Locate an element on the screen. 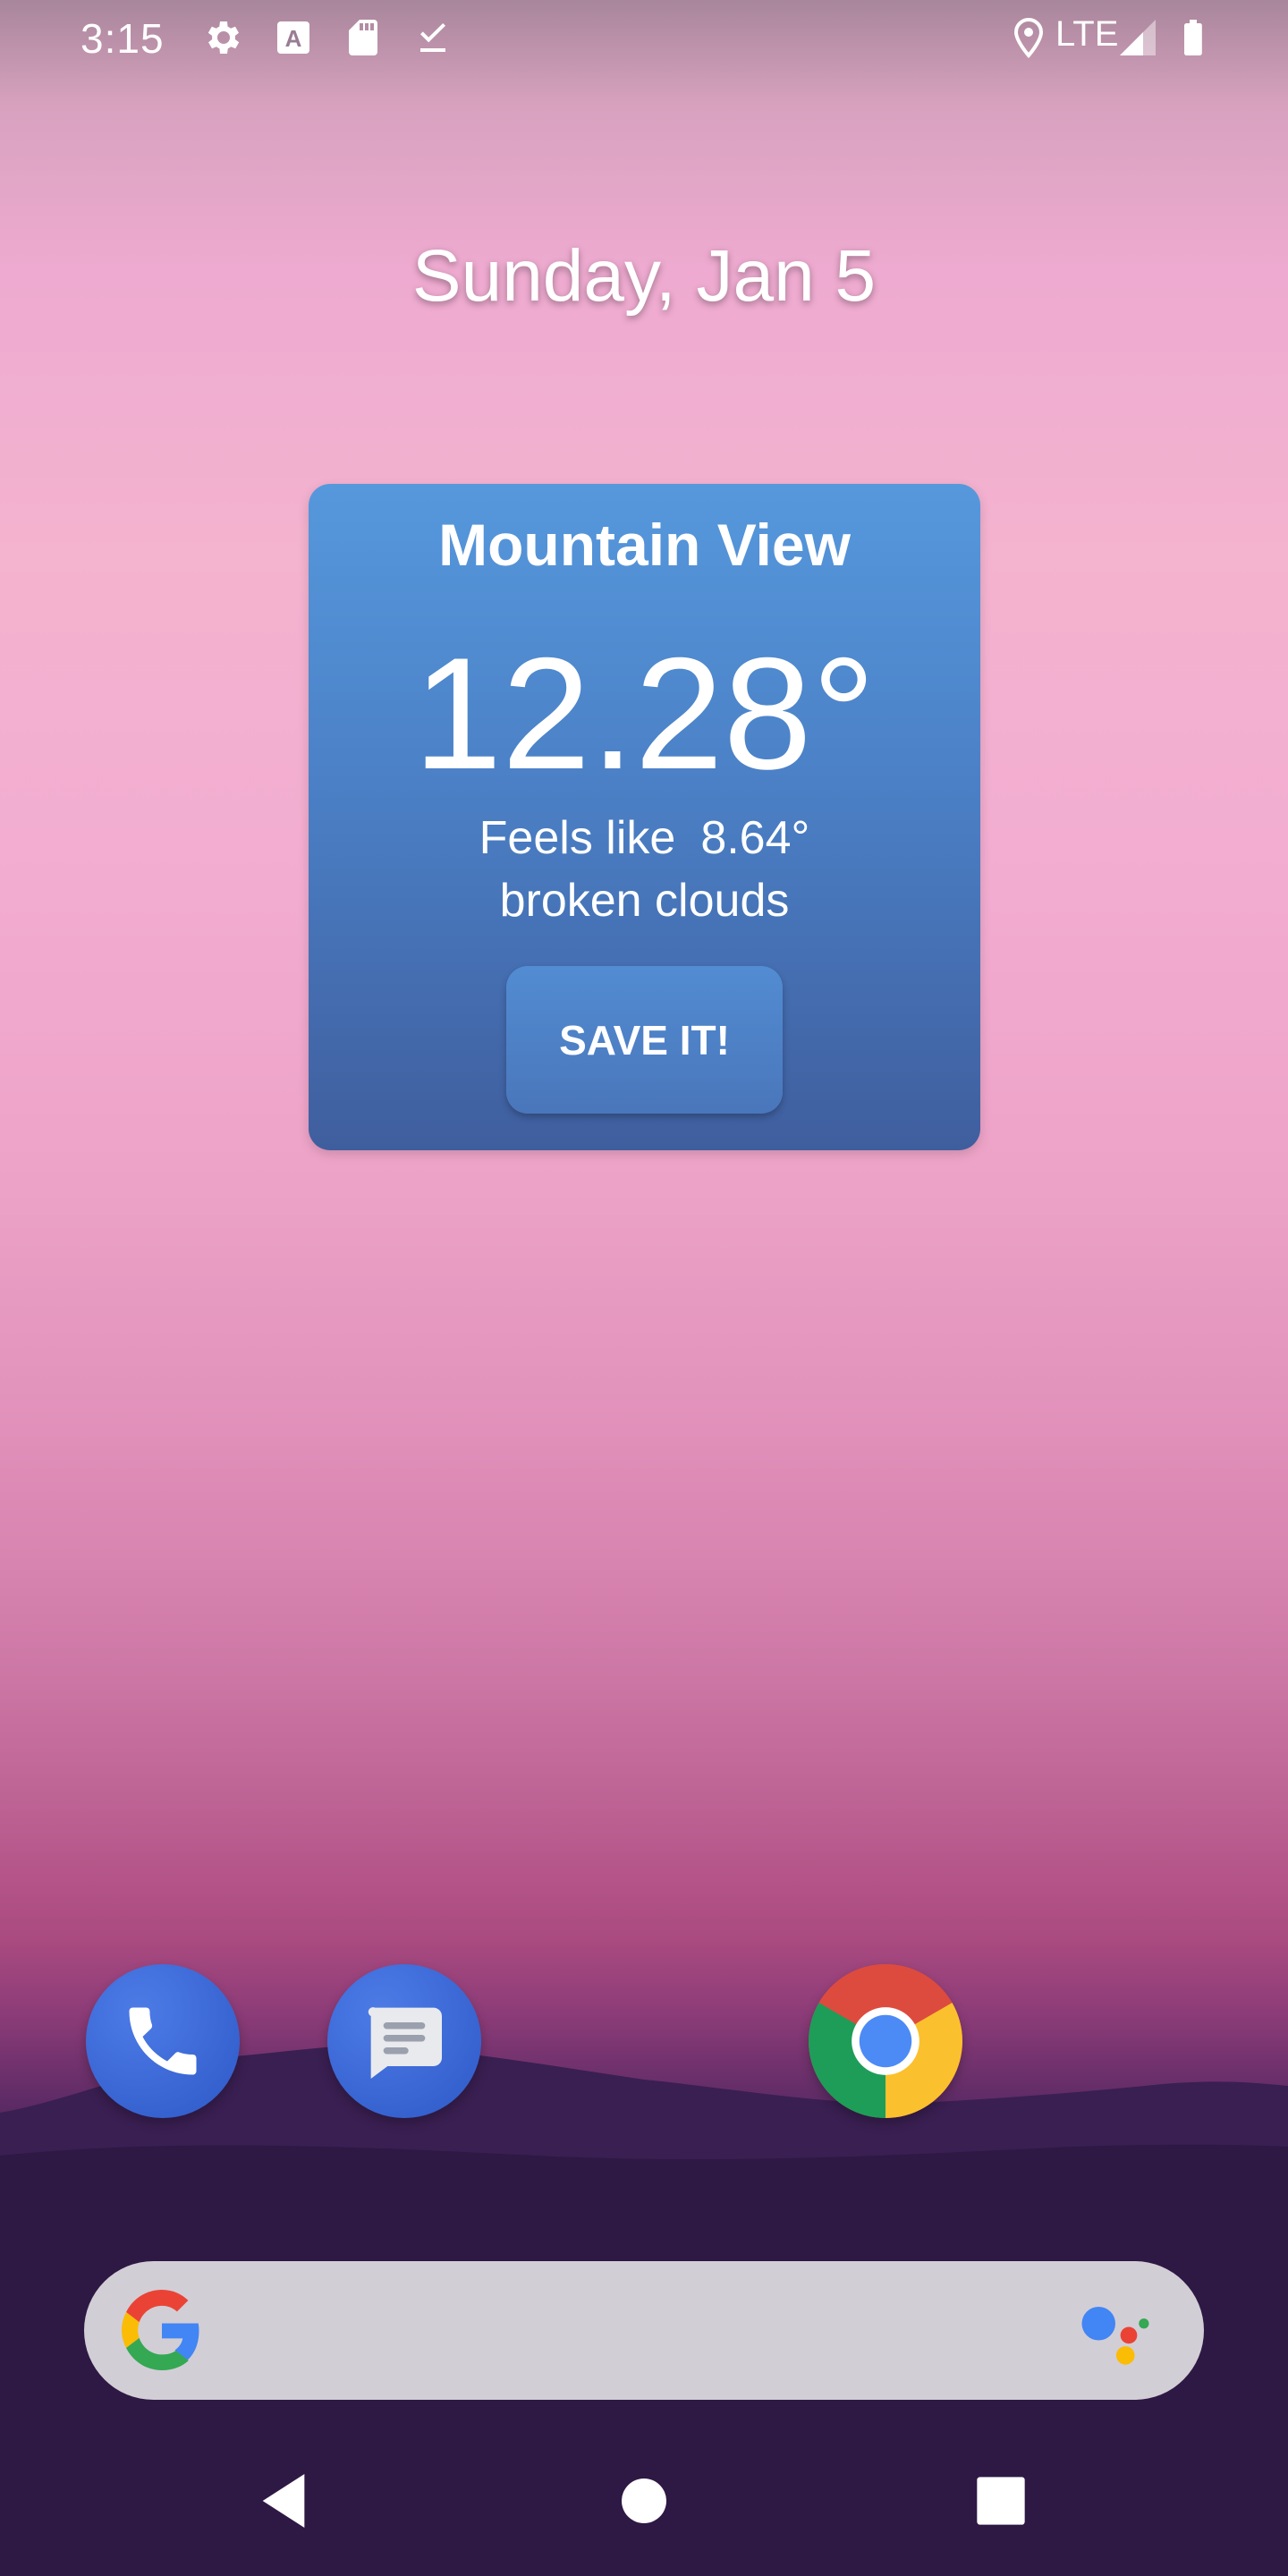 The height and width of the screenshot is (2576, 1288). google-assistant-icon is located at coordinates (1115, 2336).